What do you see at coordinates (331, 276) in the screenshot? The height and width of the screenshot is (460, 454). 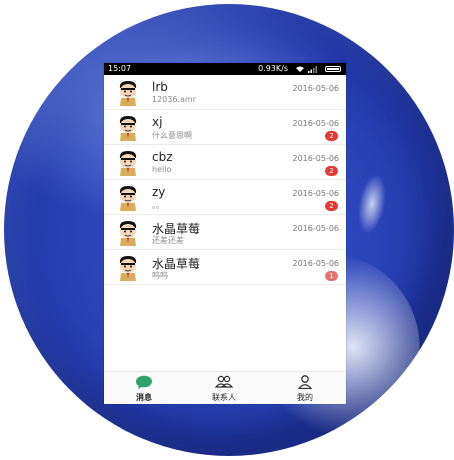 I see `unread-badge: 1` at bounding box center [331, 276].